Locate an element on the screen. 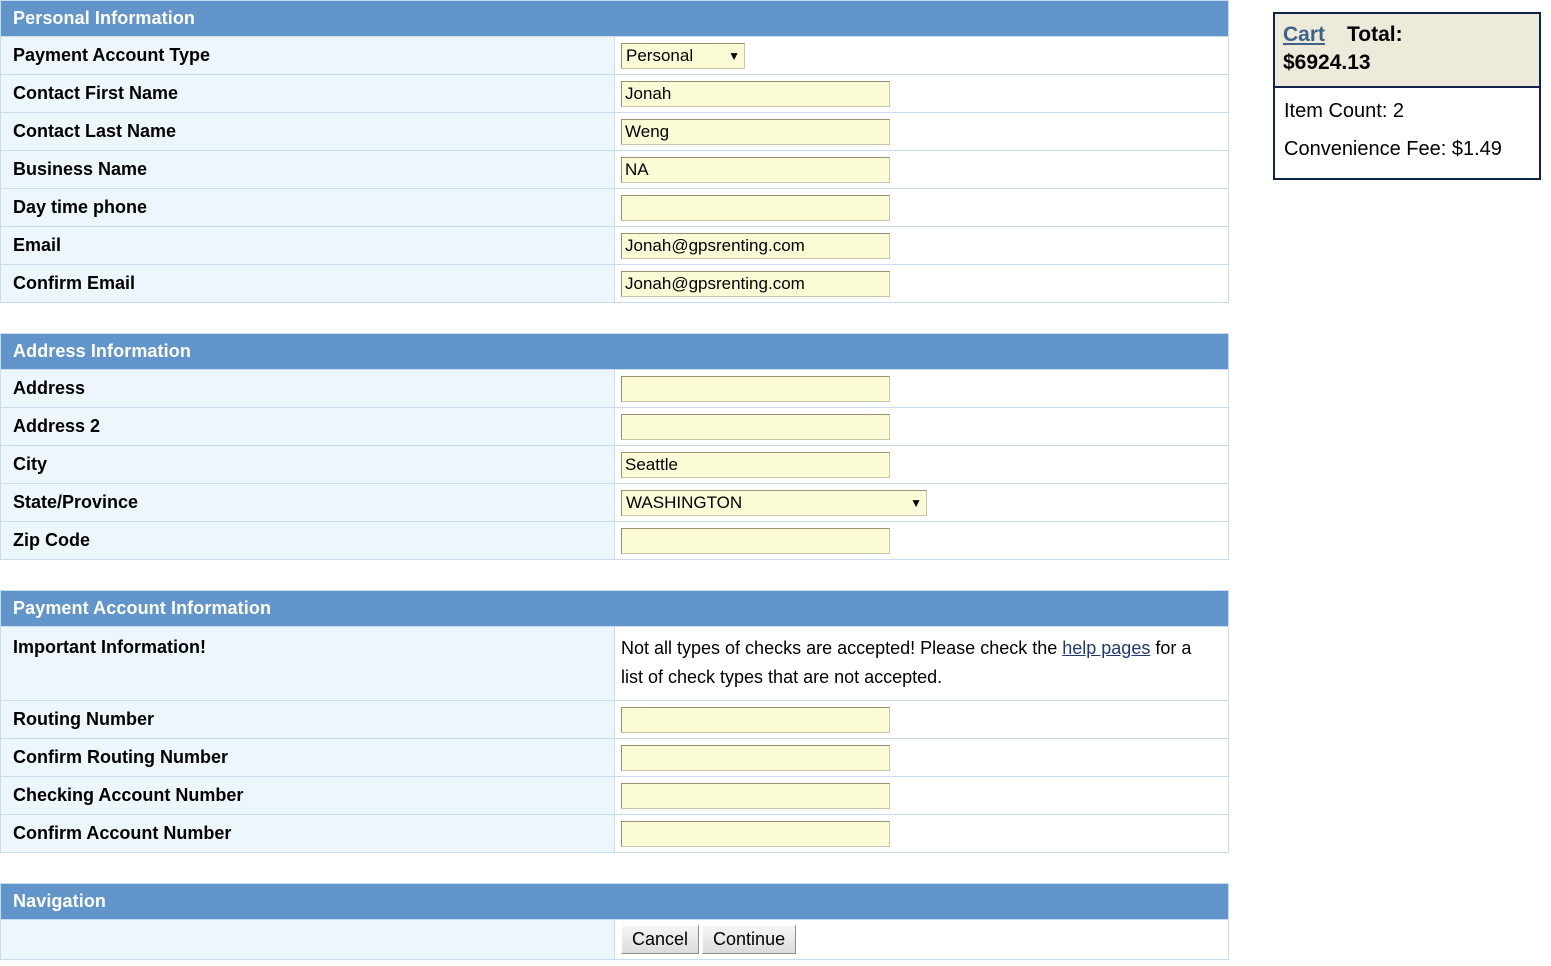 The width and height of the screenshot is (1551, 966). city-input: Seattle is located at coordinates (755, 464).